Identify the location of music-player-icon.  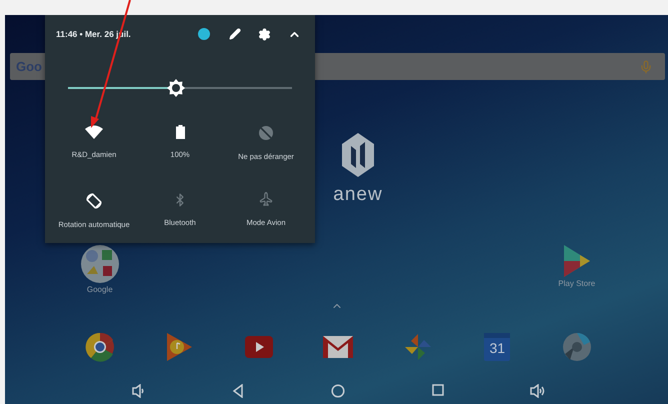
(179, 347).